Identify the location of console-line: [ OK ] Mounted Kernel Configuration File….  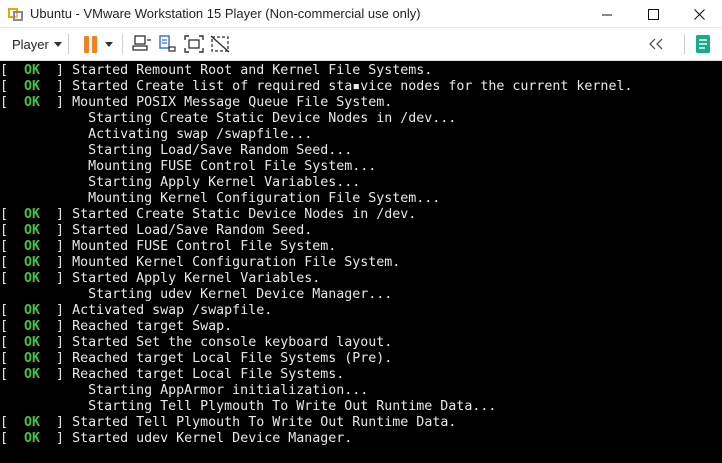
(200, 263).